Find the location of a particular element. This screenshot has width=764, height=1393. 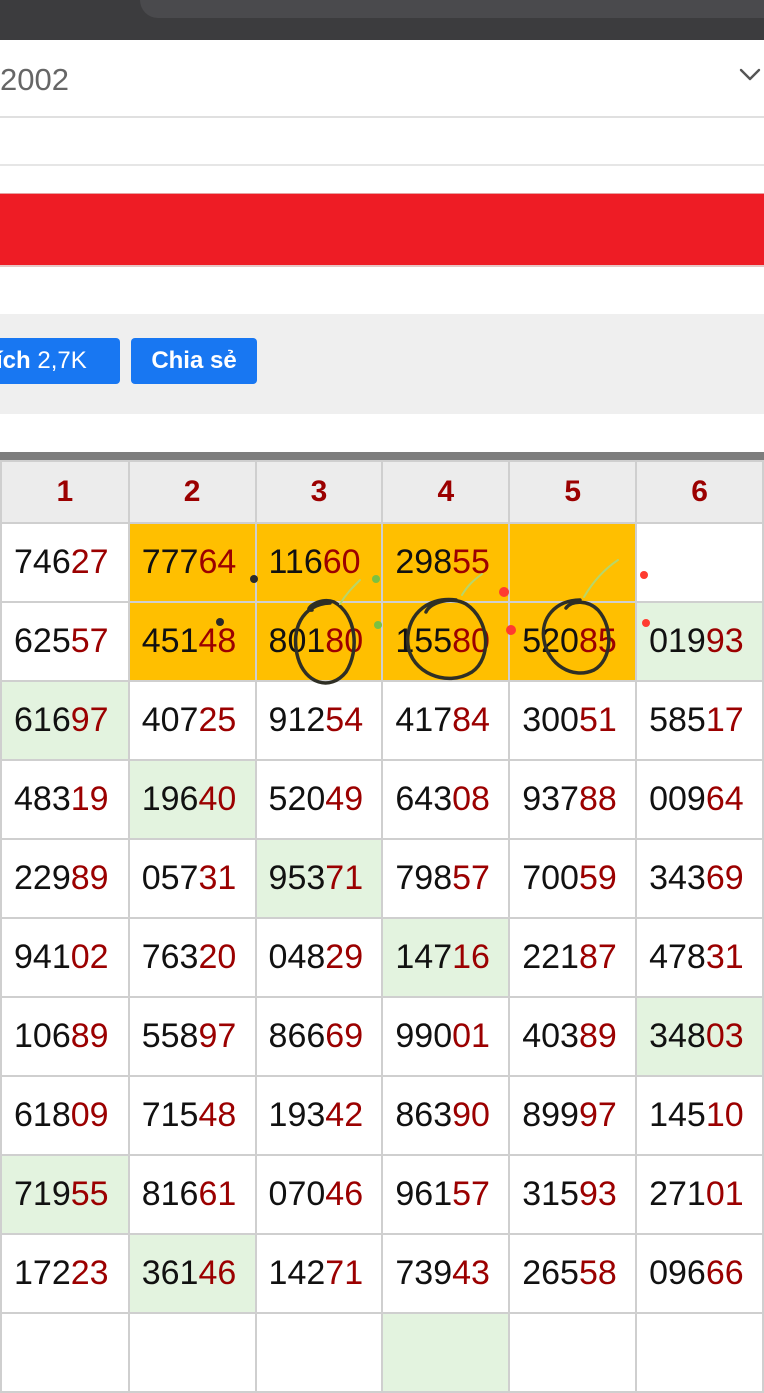

cell-lead-digits: 348 is located at coordinates (677, 1036).